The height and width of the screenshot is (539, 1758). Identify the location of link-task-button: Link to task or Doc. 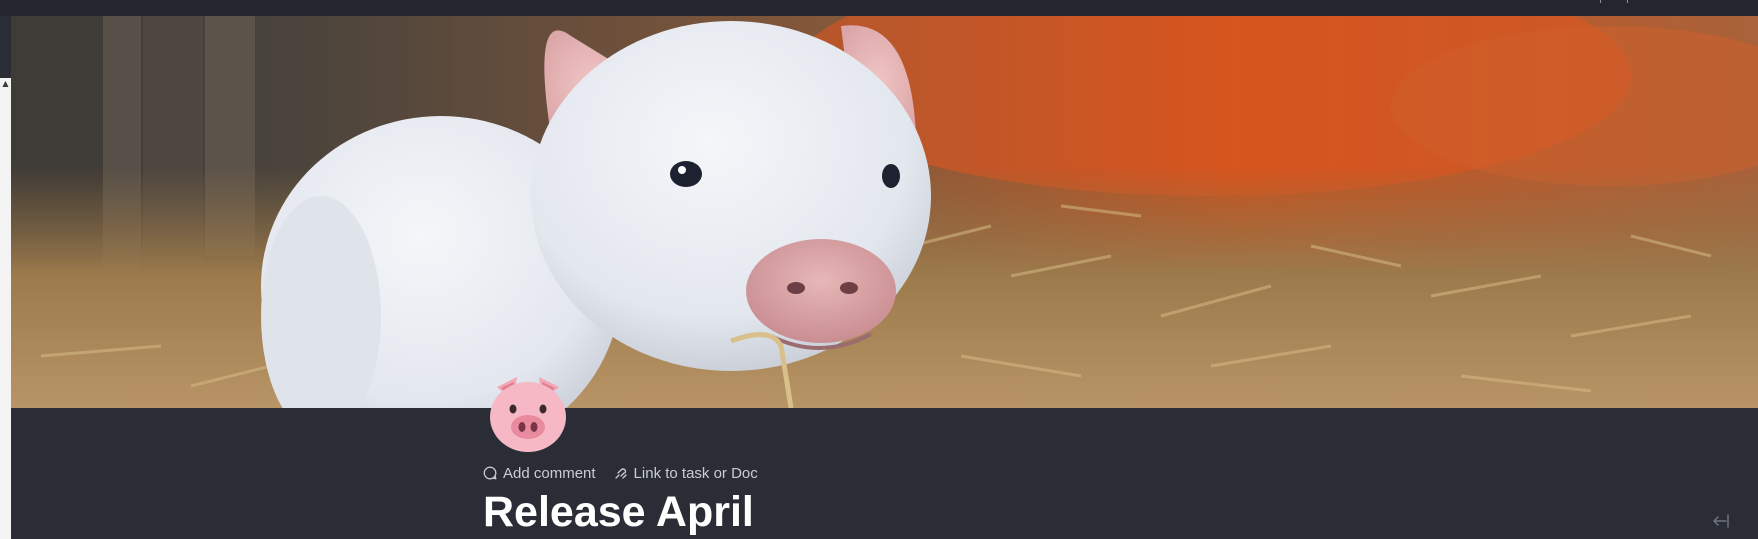
(686, 473).